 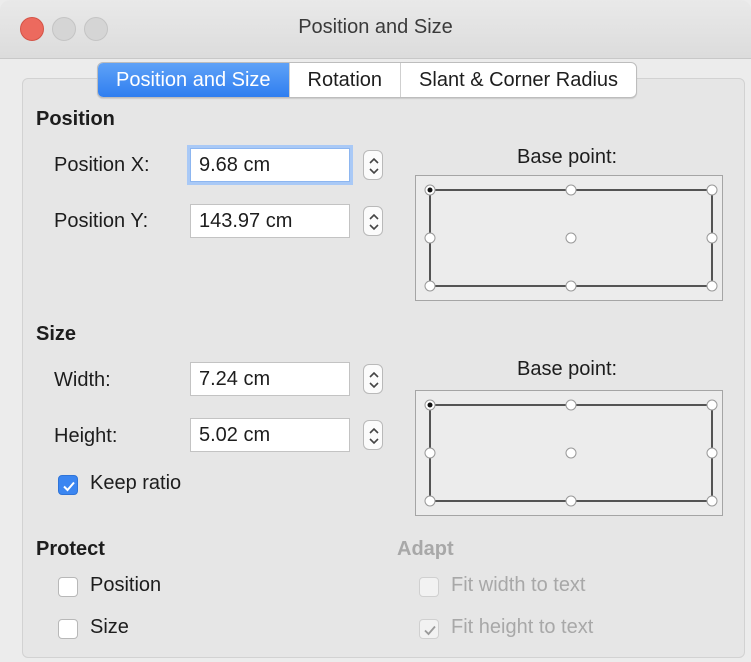 What do you see at coordinates (86, 436) in the screenshot?
I see `height-label: Height:` at bounding box center [86, 436].